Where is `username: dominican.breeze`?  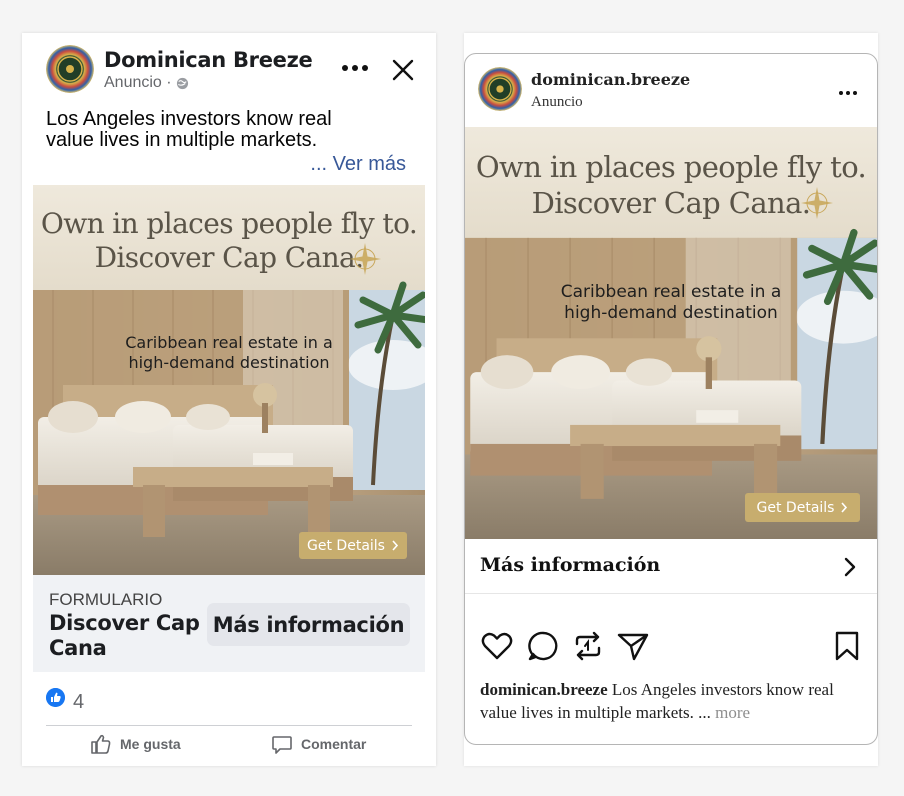
username: dominican.breeze is located at coordinates (610, 79).